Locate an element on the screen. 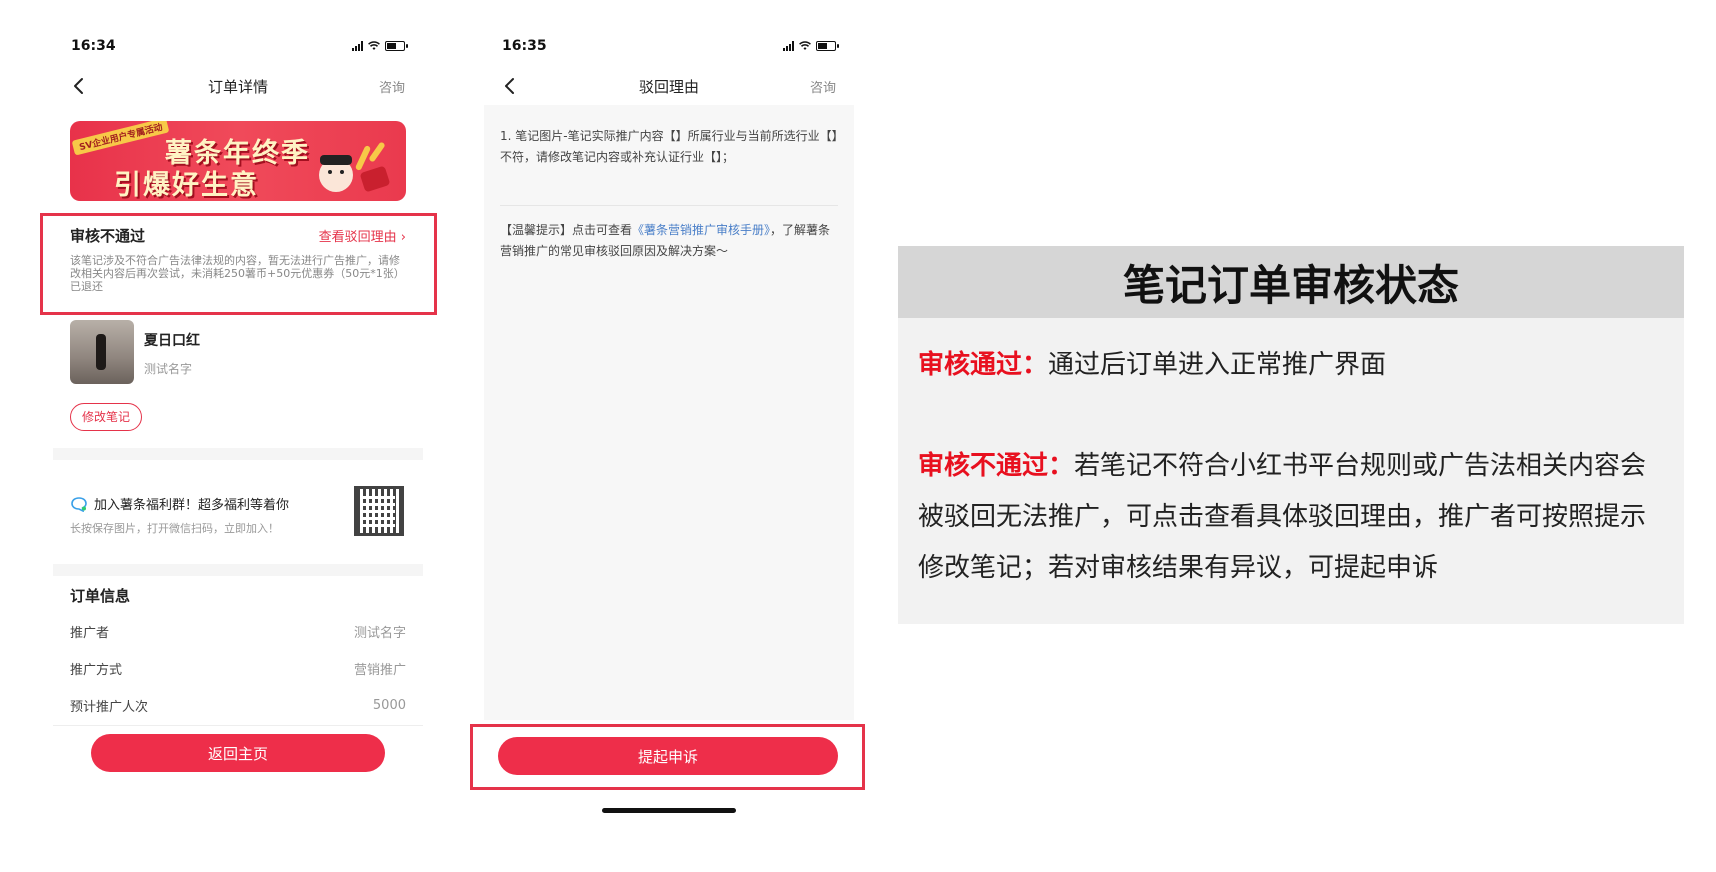 The height and width of the screenshot is (872, 1716). info-row-promoter: 推广者 测试名字 is located at coordinates (238, 631).